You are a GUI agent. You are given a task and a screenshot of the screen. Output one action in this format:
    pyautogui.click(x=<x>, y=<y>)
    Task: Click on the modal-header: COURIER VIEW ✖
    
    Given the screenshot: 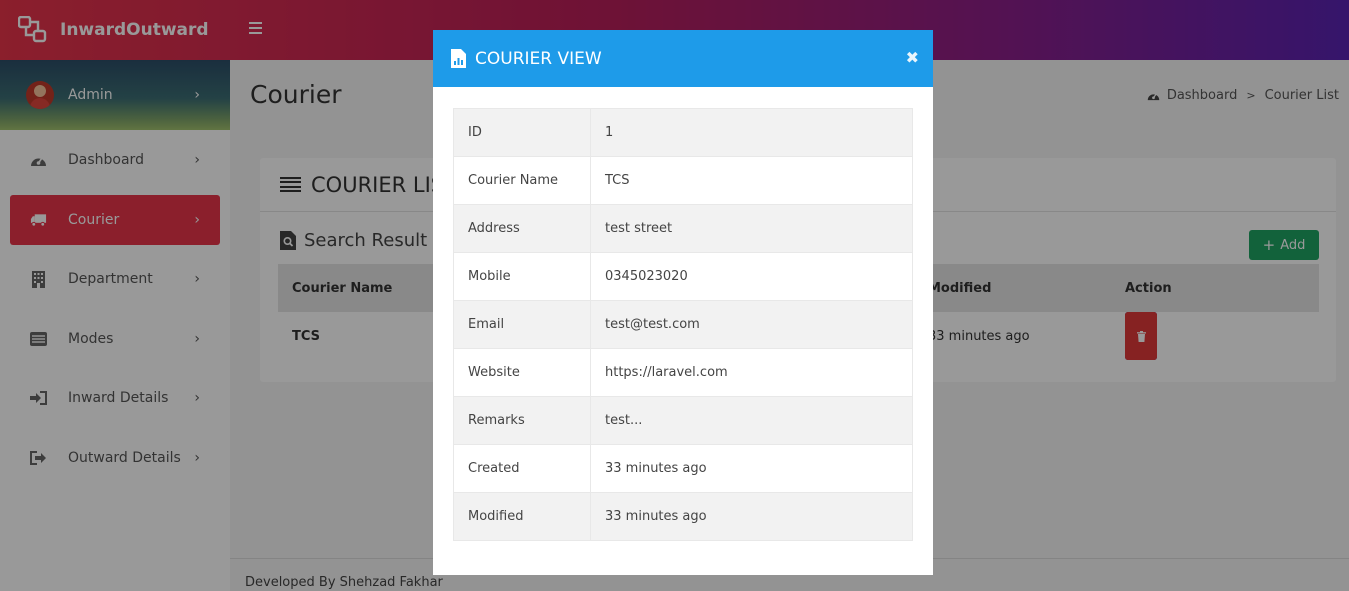 What is the action you would take?
    pyautogui.click(x=683, y=58)
    